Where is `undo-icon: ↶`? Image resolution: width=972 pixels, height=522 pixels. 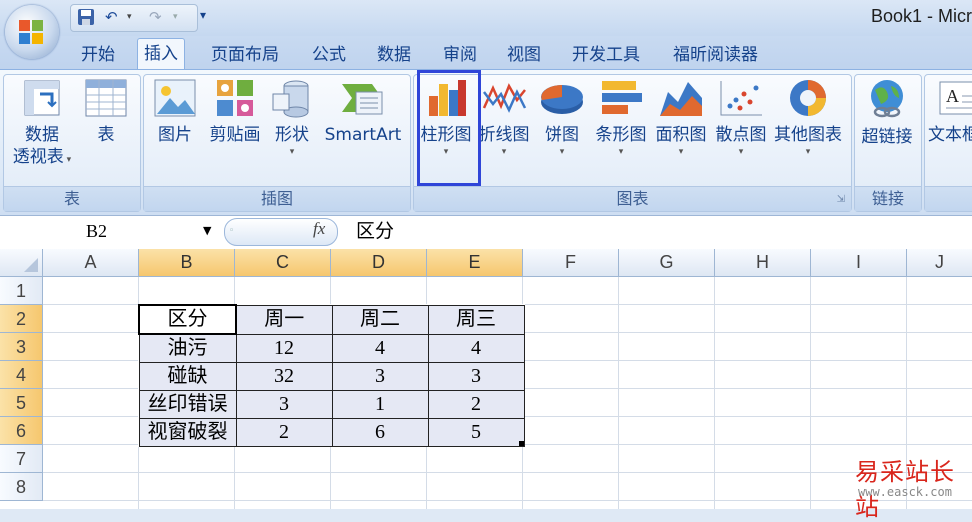 undo-icon: ↶ is located at coordinates (111, 17).